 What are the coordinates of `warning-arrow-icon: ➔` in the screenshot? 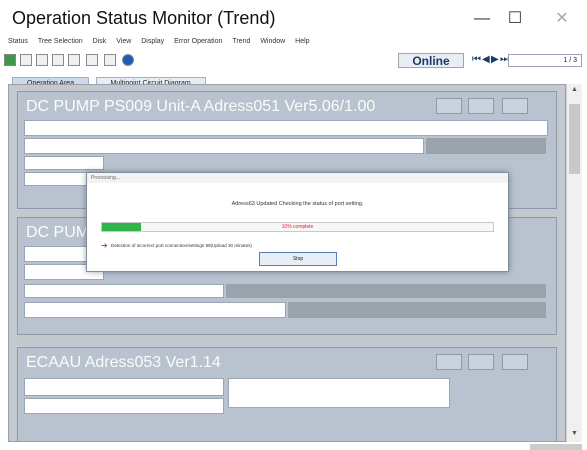 It's located at (104, 245).